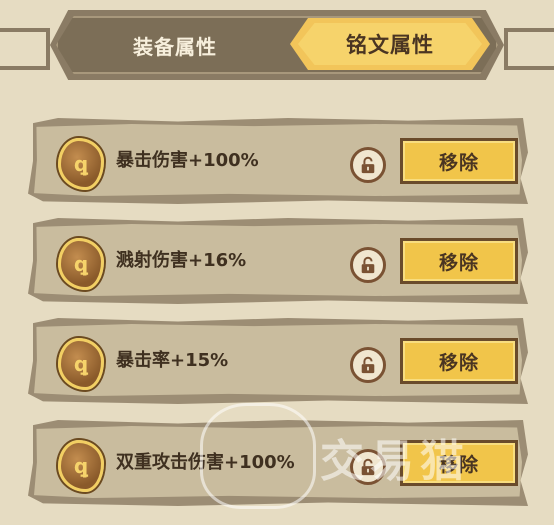 Image resolution: width=554 pixels, height=525 pixels. I want to click on header-decoration-left, so click(25, 49).